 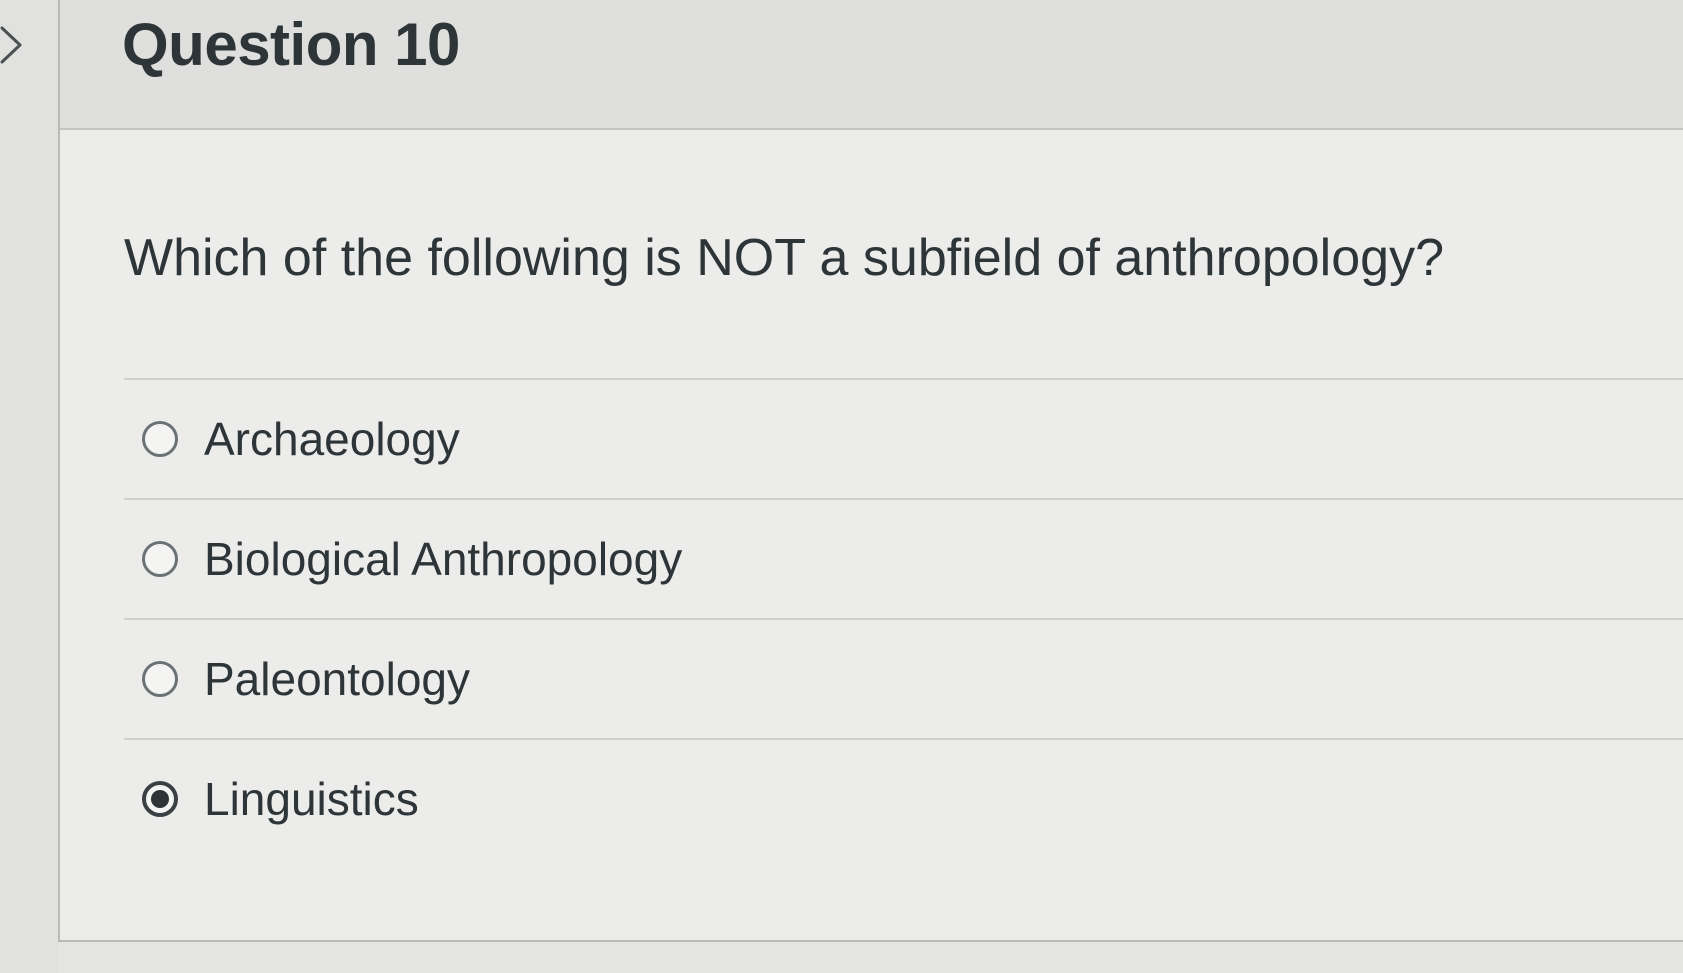 I want to click on chevron-right-icon, so click(x=16, y=45).